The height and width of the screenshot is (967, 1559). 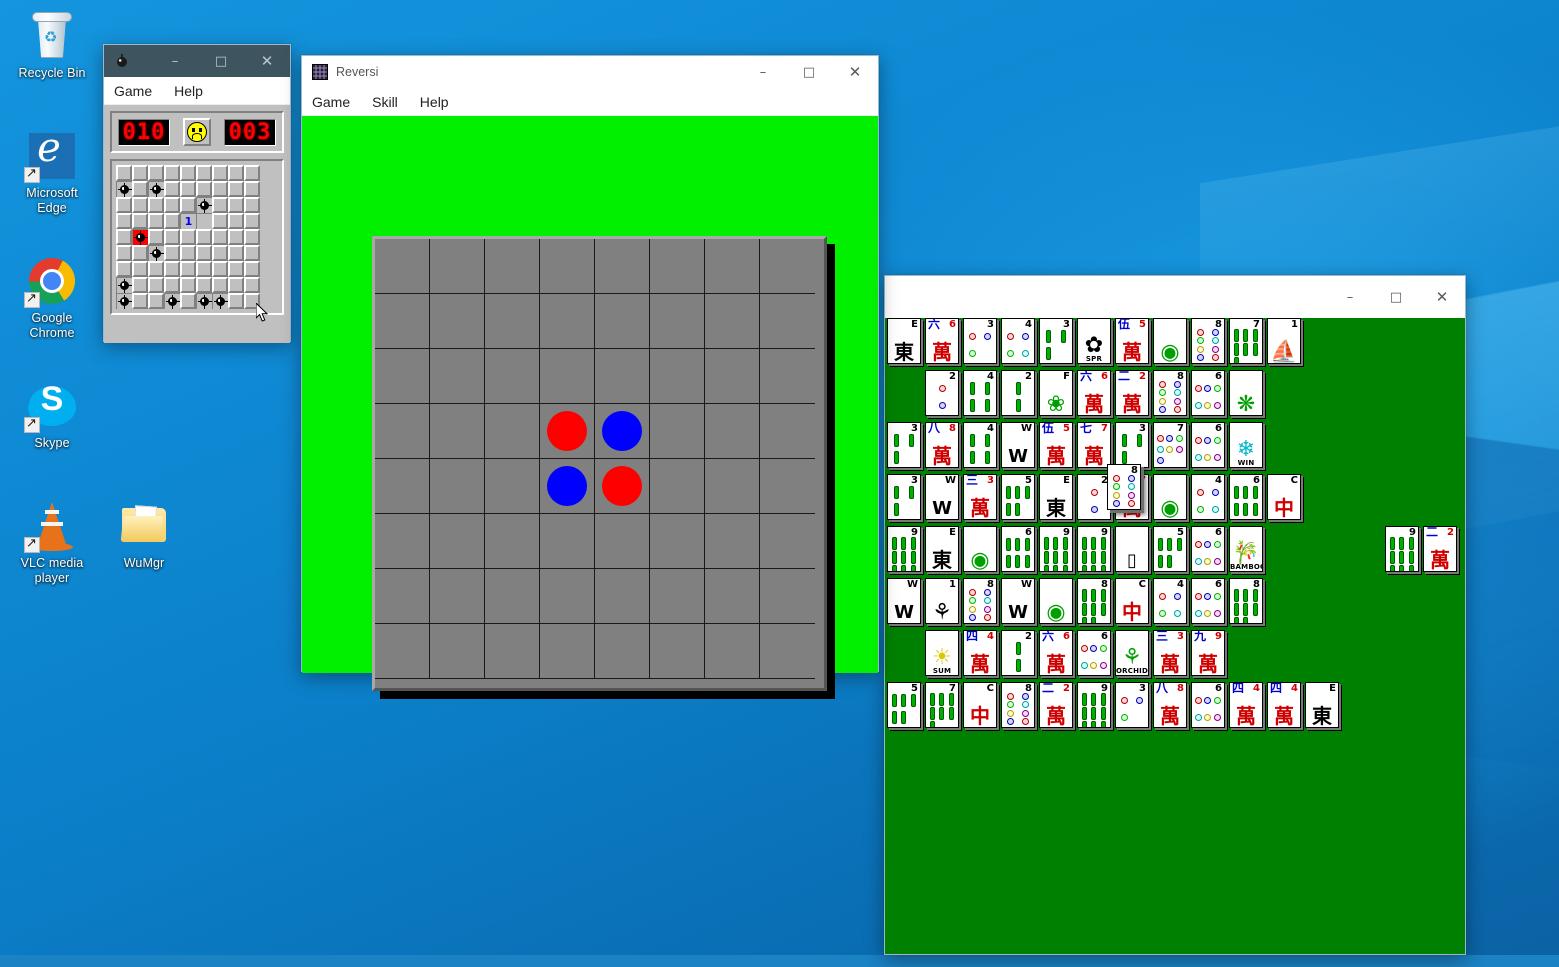 I want to click on smiley-face-button, so click(x=197, y=132).